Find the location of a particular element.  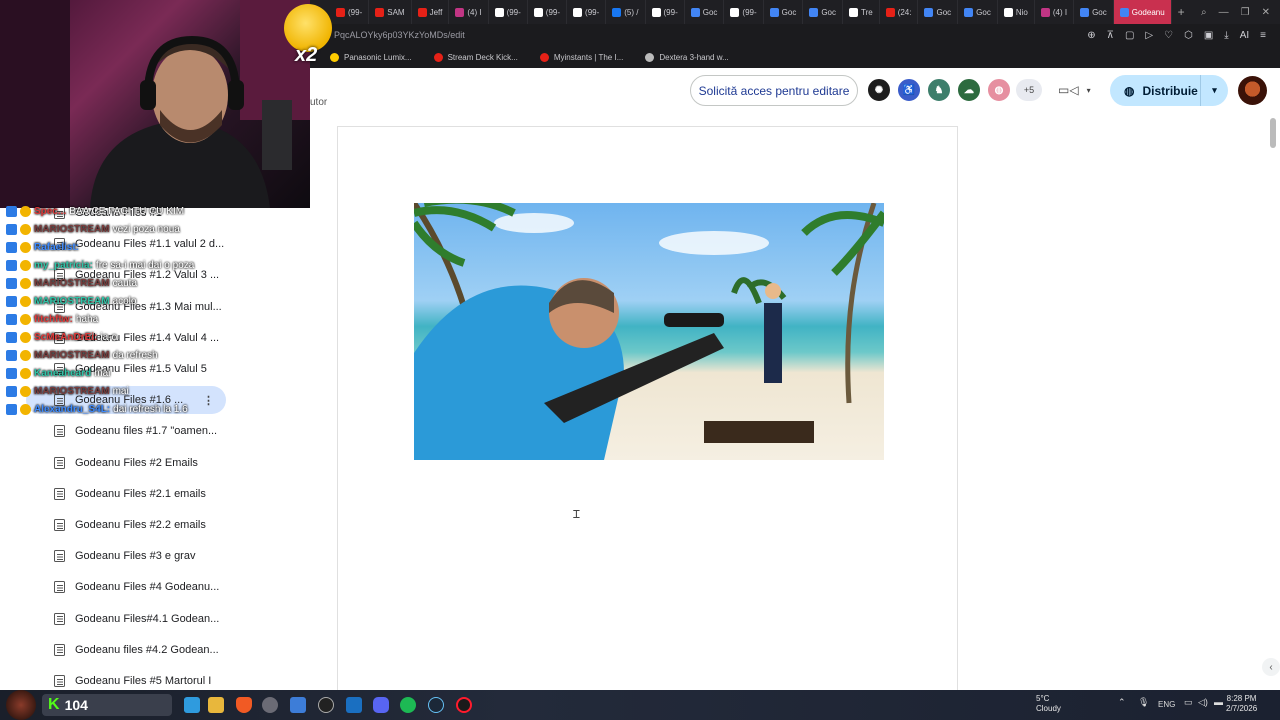

language-indicator: ENG is located at coordinates (1166, 704).